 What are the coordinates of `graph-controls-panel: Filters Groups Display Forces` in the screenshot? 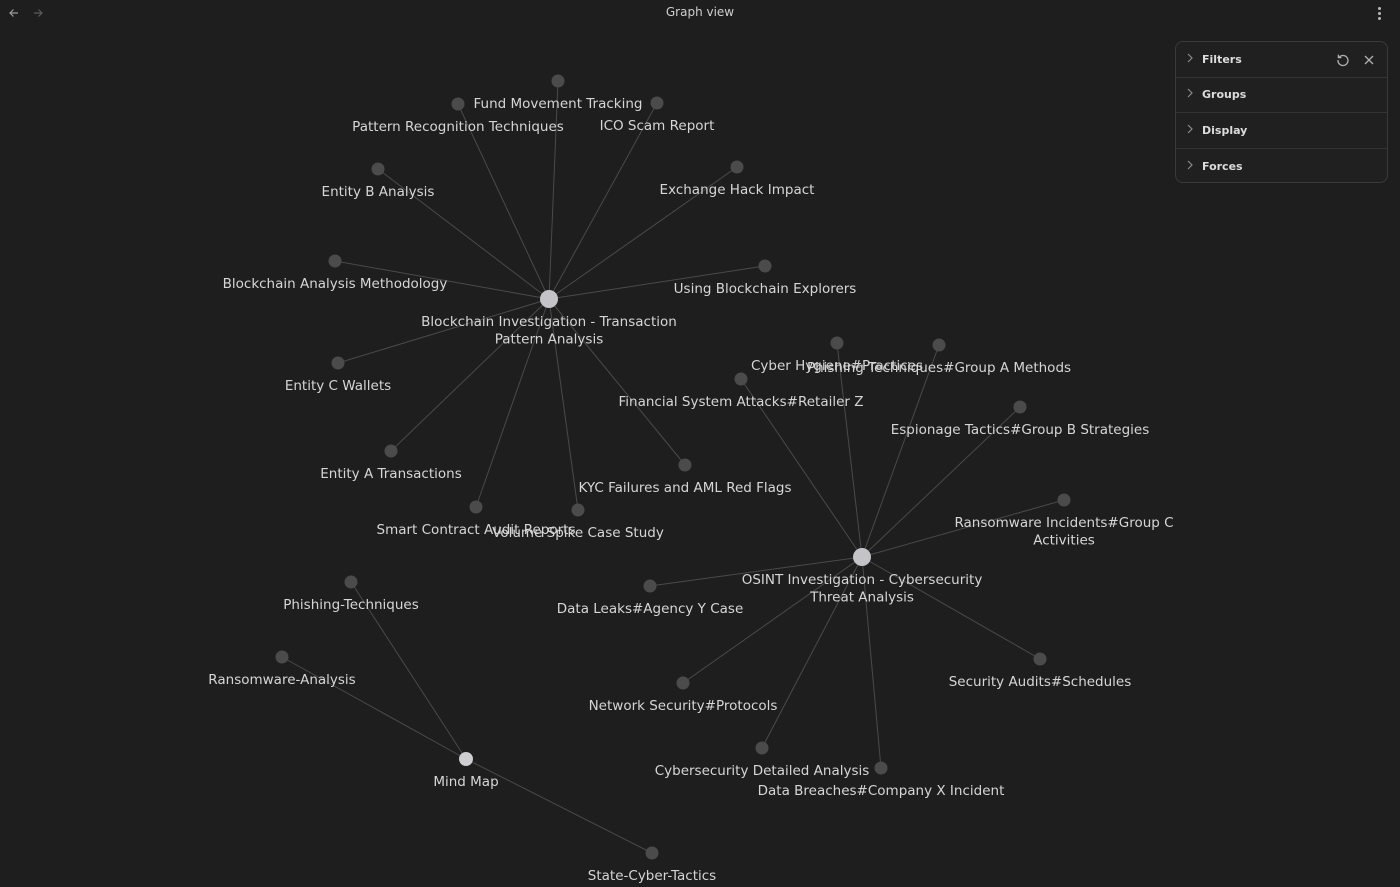 It's located at (1281, 112).